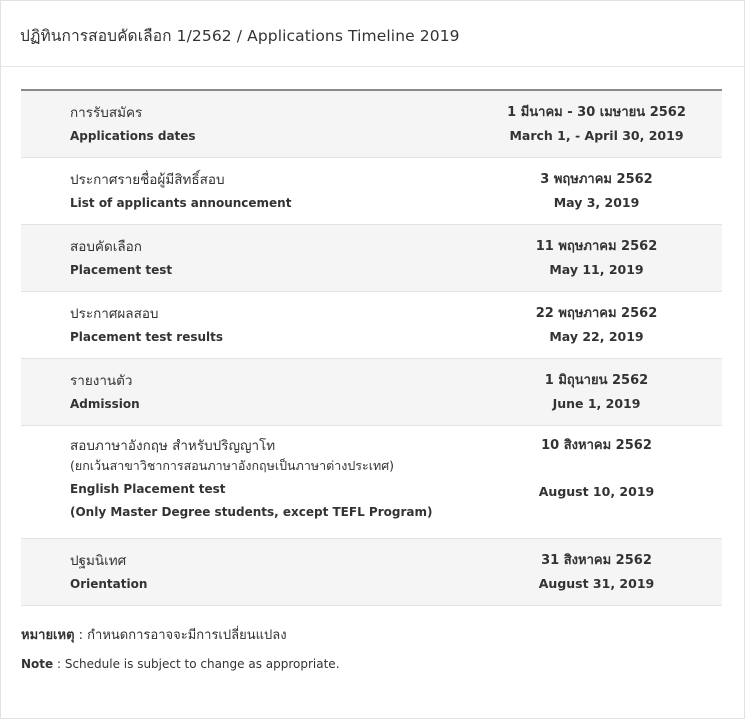 The height and width of the screenshot is (719, 745). What do you see at coordinates (586, 191) in the screenshot?
I see `date-cell: 3 พฤษภาคม 2562 May 3, 2019` at bounding box center [586, 191].